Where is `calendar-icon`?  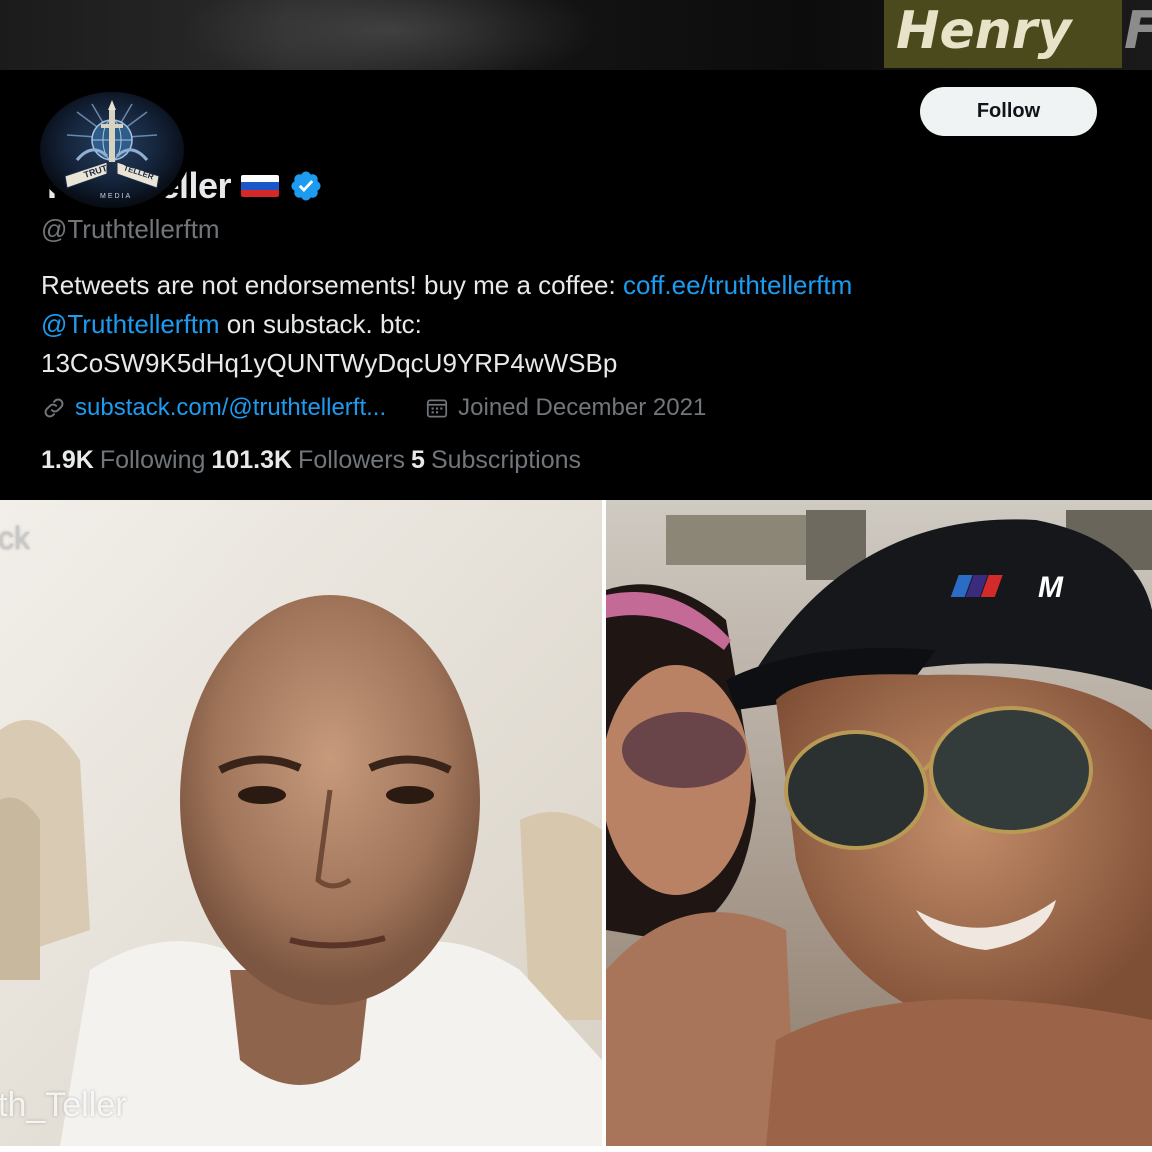
calendar-icon is located at coordinates (437, 408).